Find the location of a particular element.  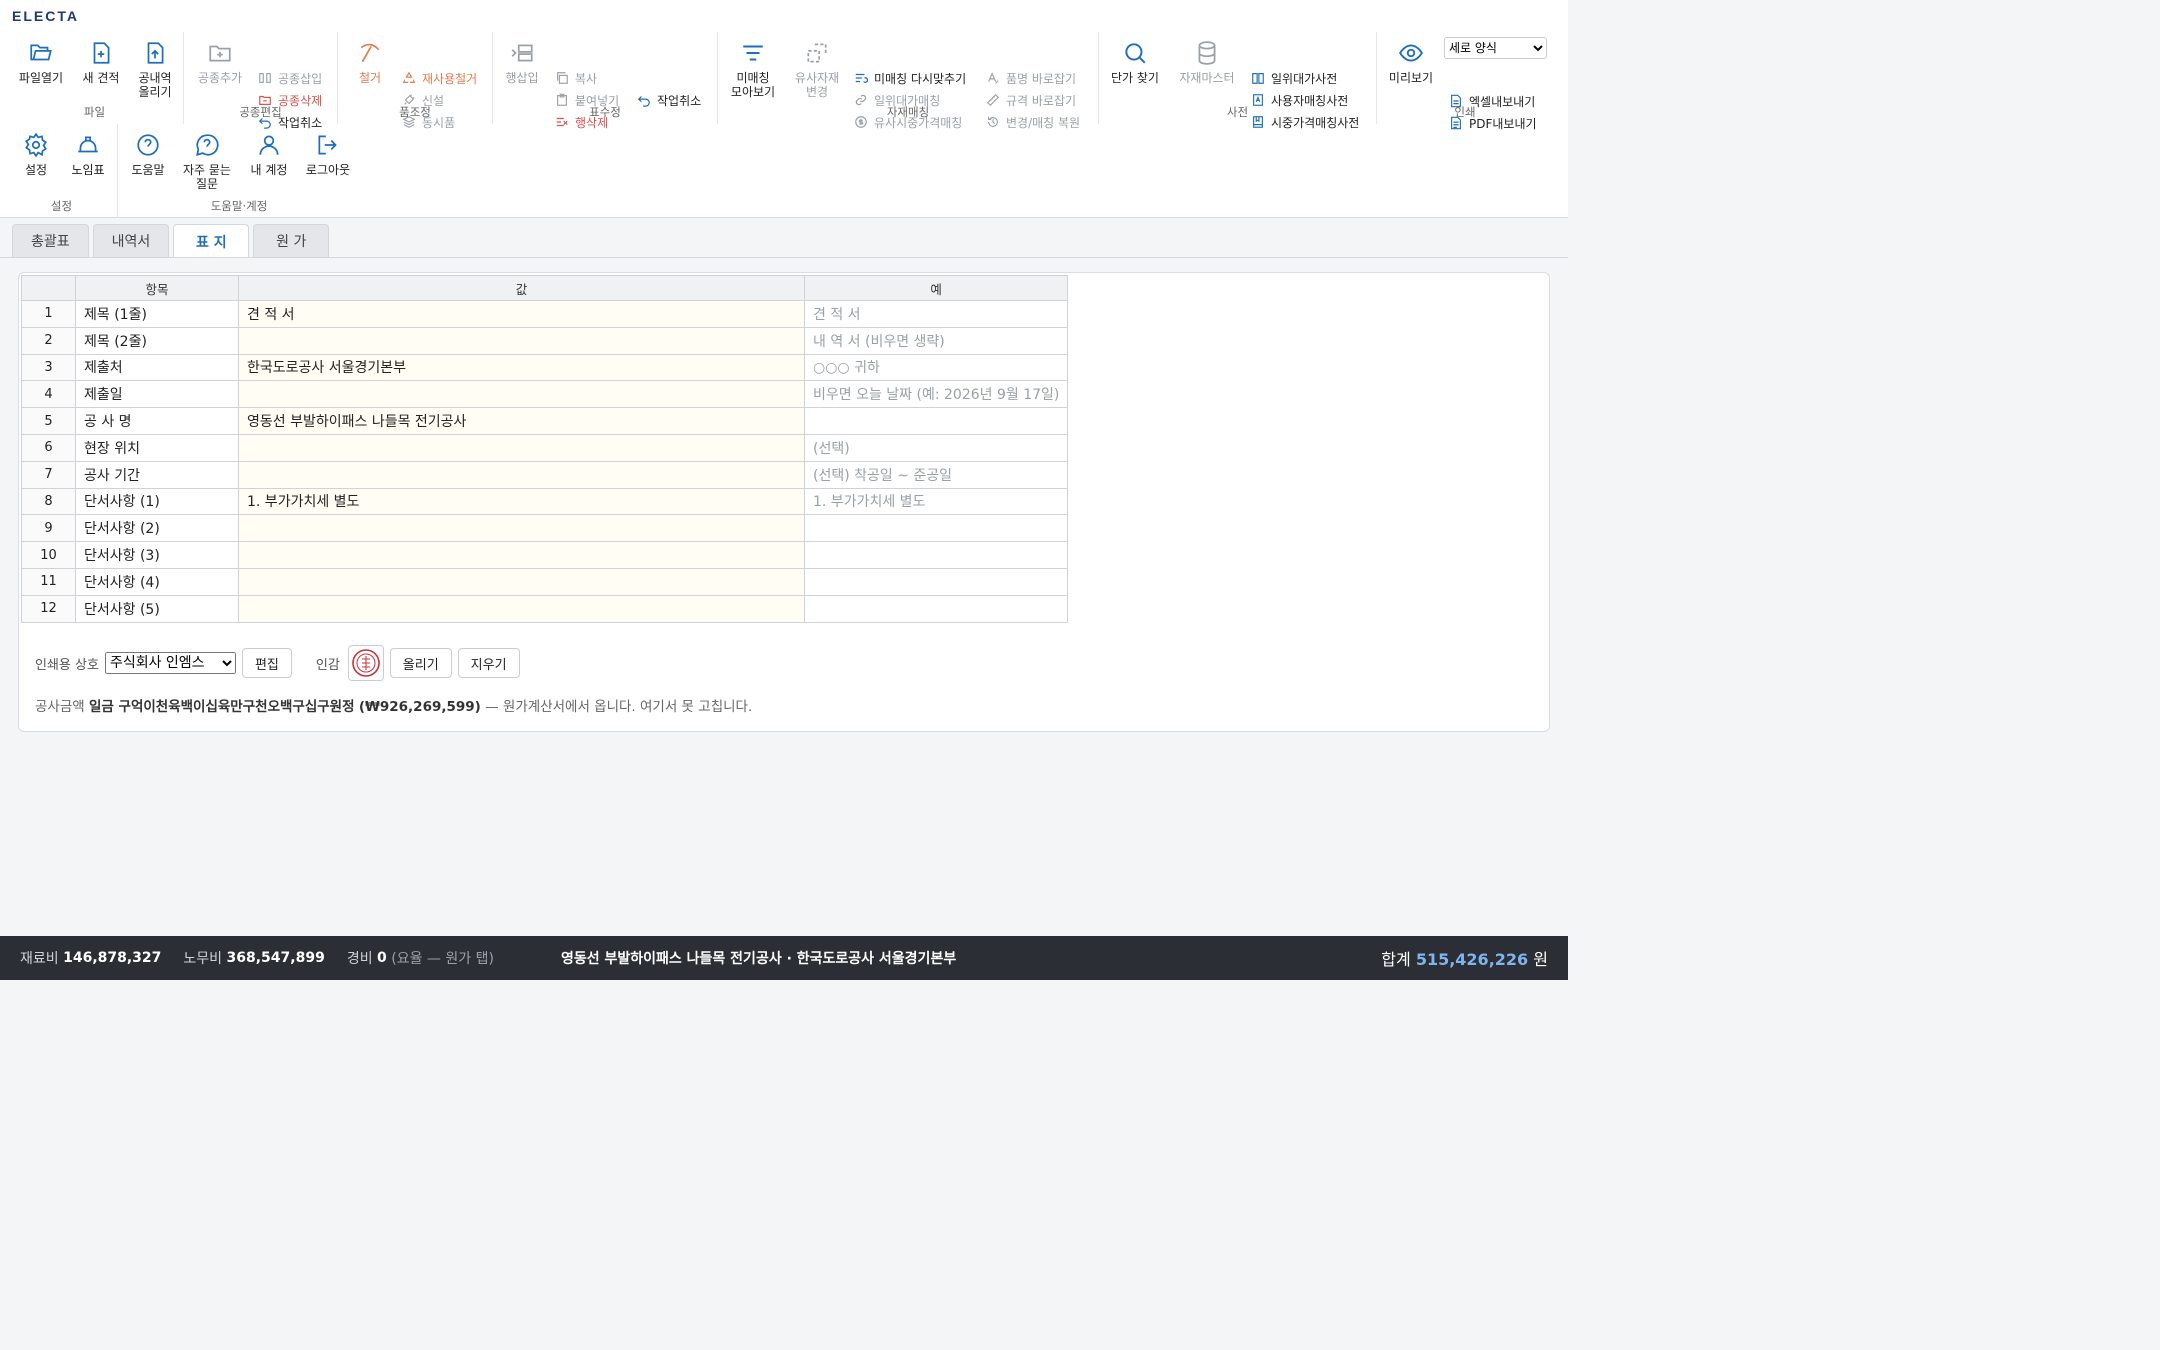

row-example-cell: (선택) is located at coordinates (936, 447).